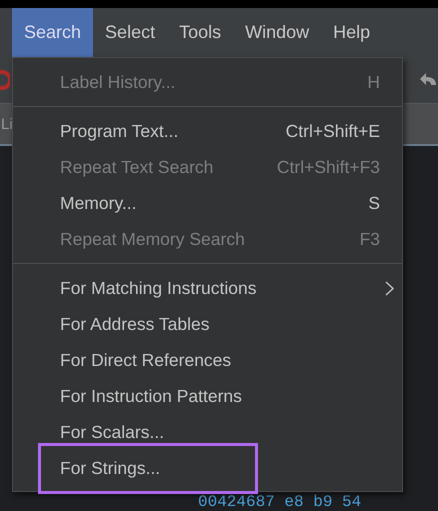  I want to click on menu-bar-item: Search, so click(53, 32).